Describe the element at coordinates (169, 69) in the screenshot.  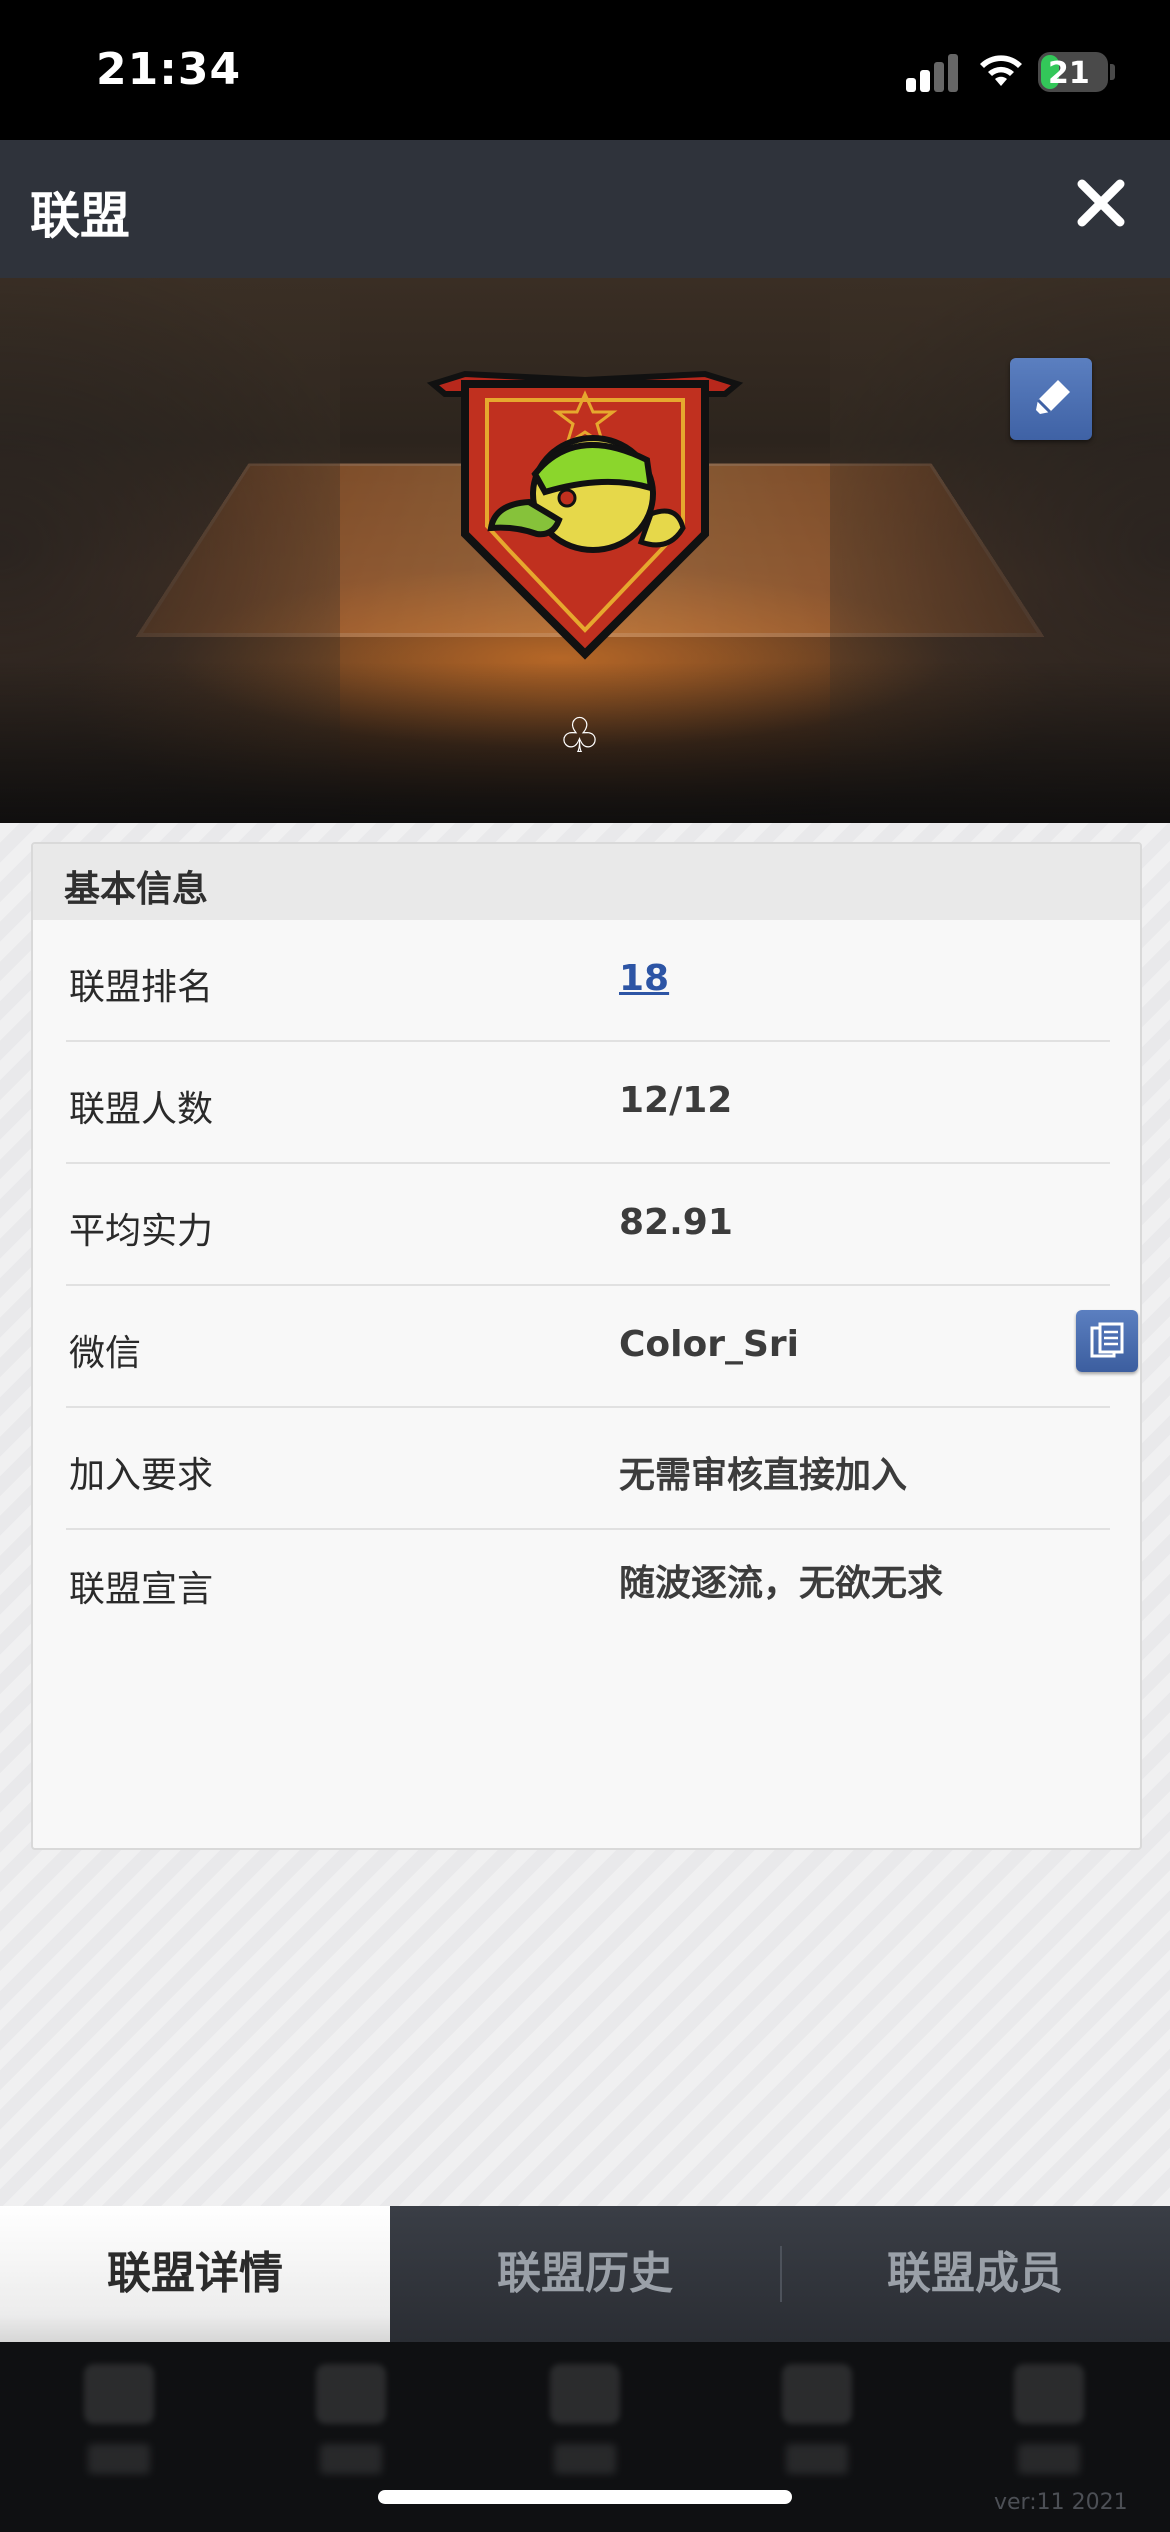
I see `status-time: 21:34` at that location.